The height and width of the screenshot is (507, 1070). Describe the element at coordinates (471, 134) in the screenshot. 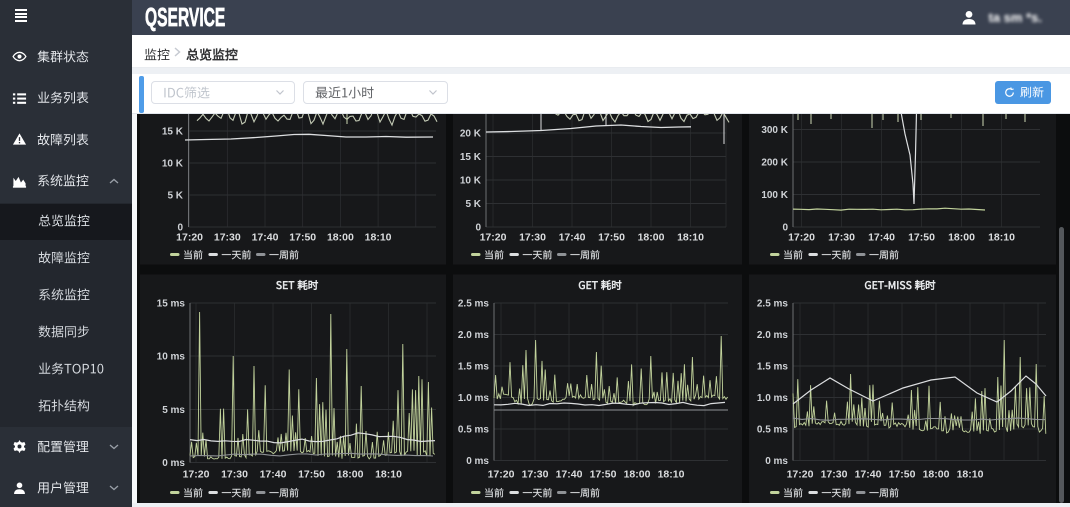

I see `svg-text: 20 K` at that location.